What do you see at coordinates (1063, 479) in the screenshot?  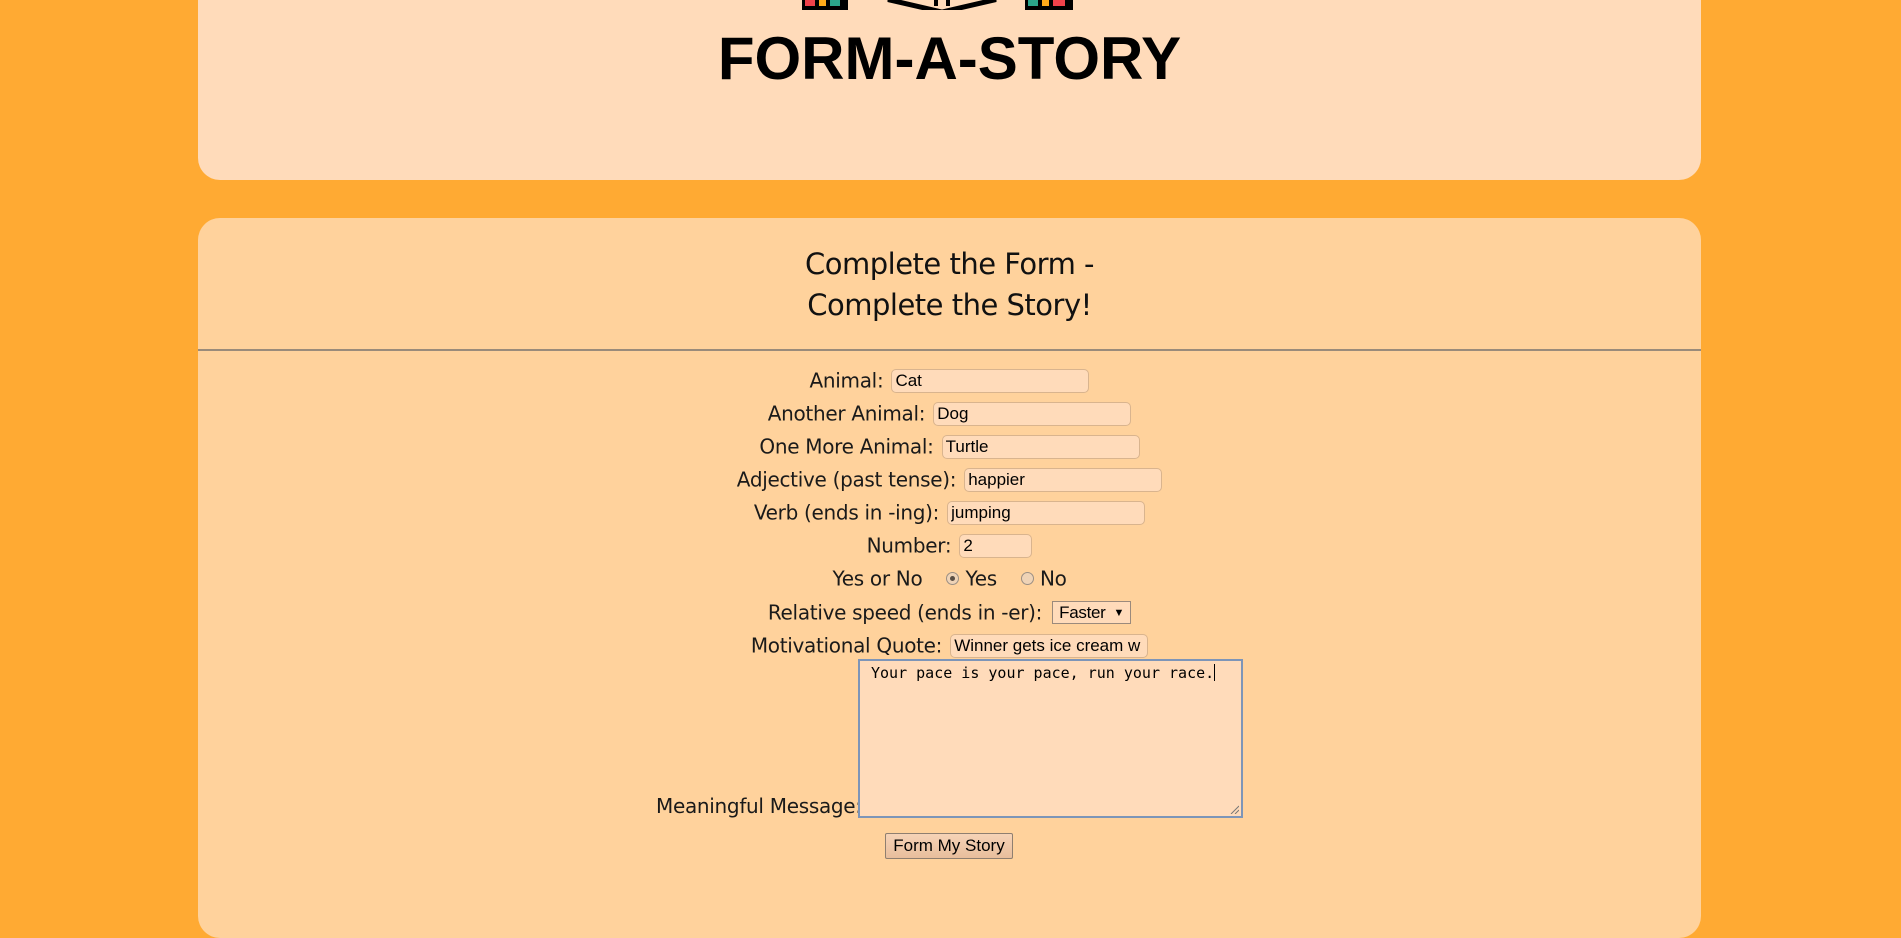 I see `adjective-input` at bounding box center [1063, 479].